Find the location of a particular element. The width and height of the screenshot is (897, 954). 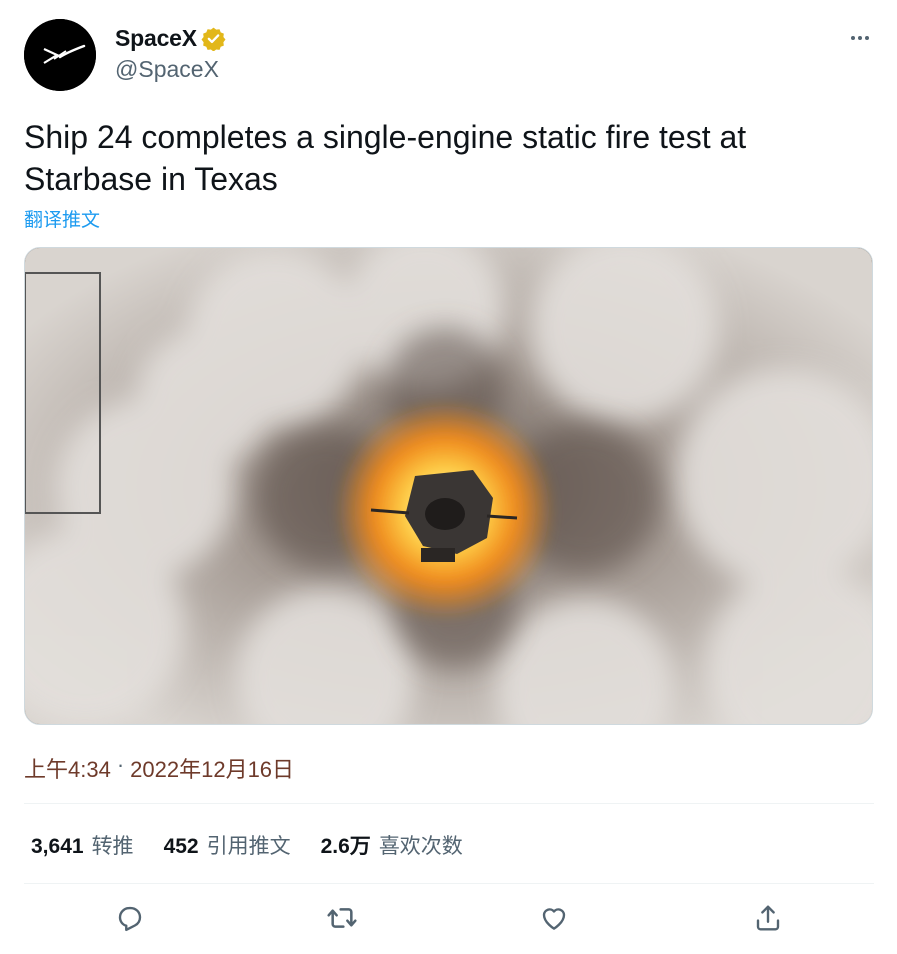

tweet-stats: 3,641 转推 452 引用推文 2.6万 喜欢次数 is located at coordinates (247, 845).